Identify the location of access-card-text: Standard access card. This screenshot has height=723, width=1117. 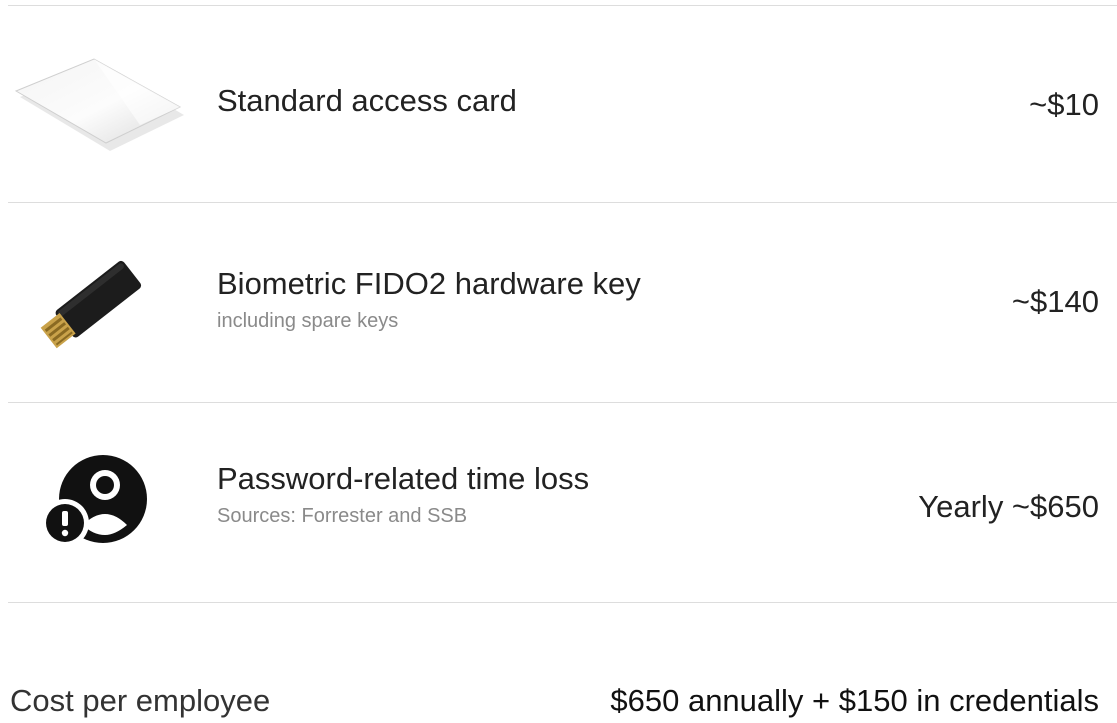
(367, 100).